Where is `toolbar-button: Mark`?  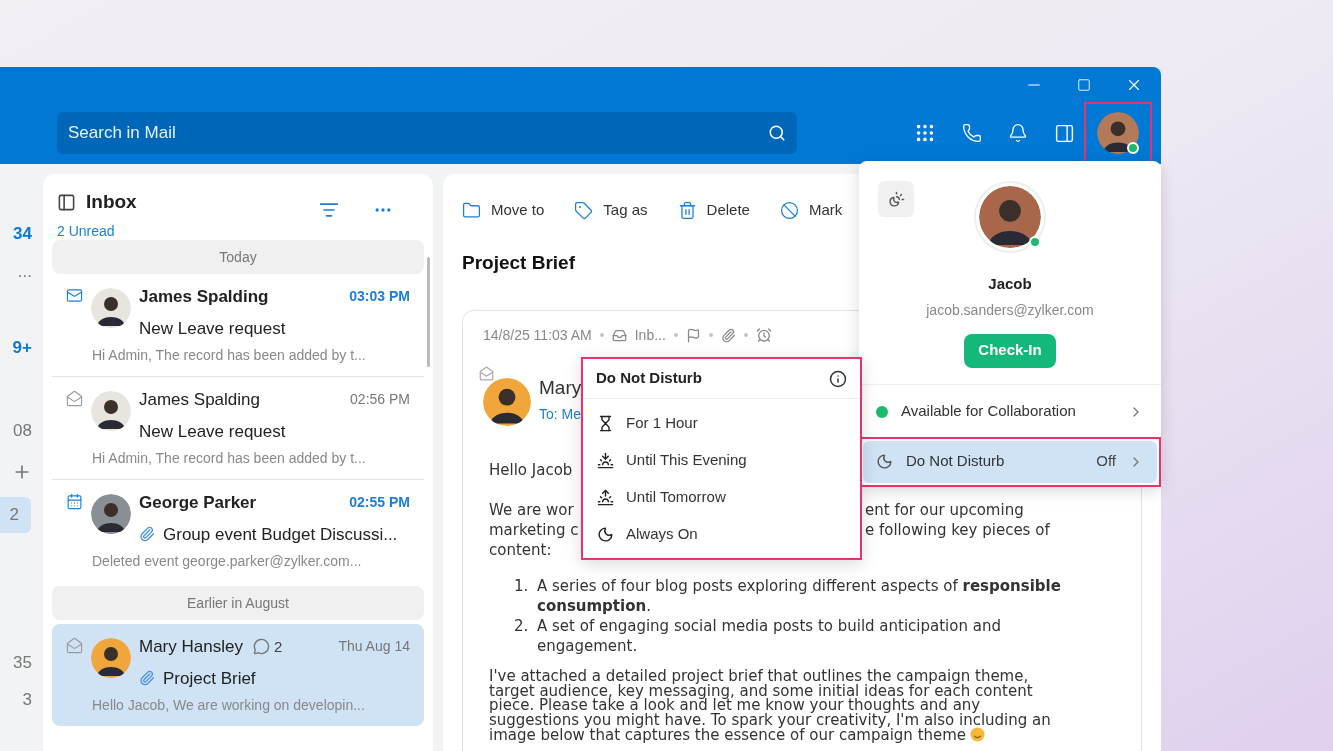 toolbar-button: Mark is located at coordinates (811, 210).